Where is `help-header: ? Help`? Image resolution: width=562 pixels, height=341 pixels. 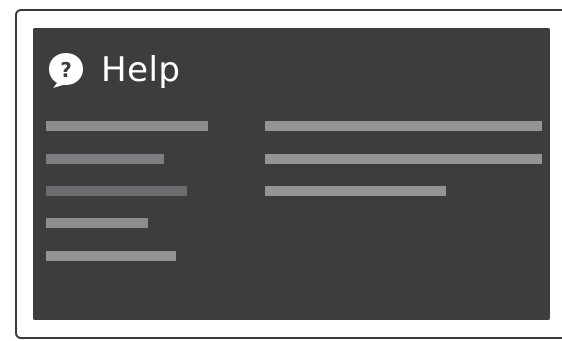 help-header: ? Help is located at coordinates (114, 70).